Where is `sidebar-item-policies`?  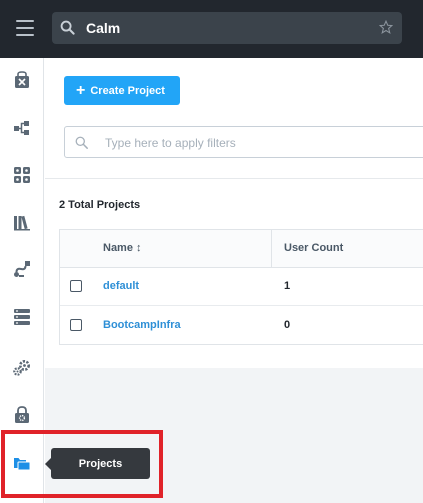
sidebar-item-policies is located at coordinates (22, 415).